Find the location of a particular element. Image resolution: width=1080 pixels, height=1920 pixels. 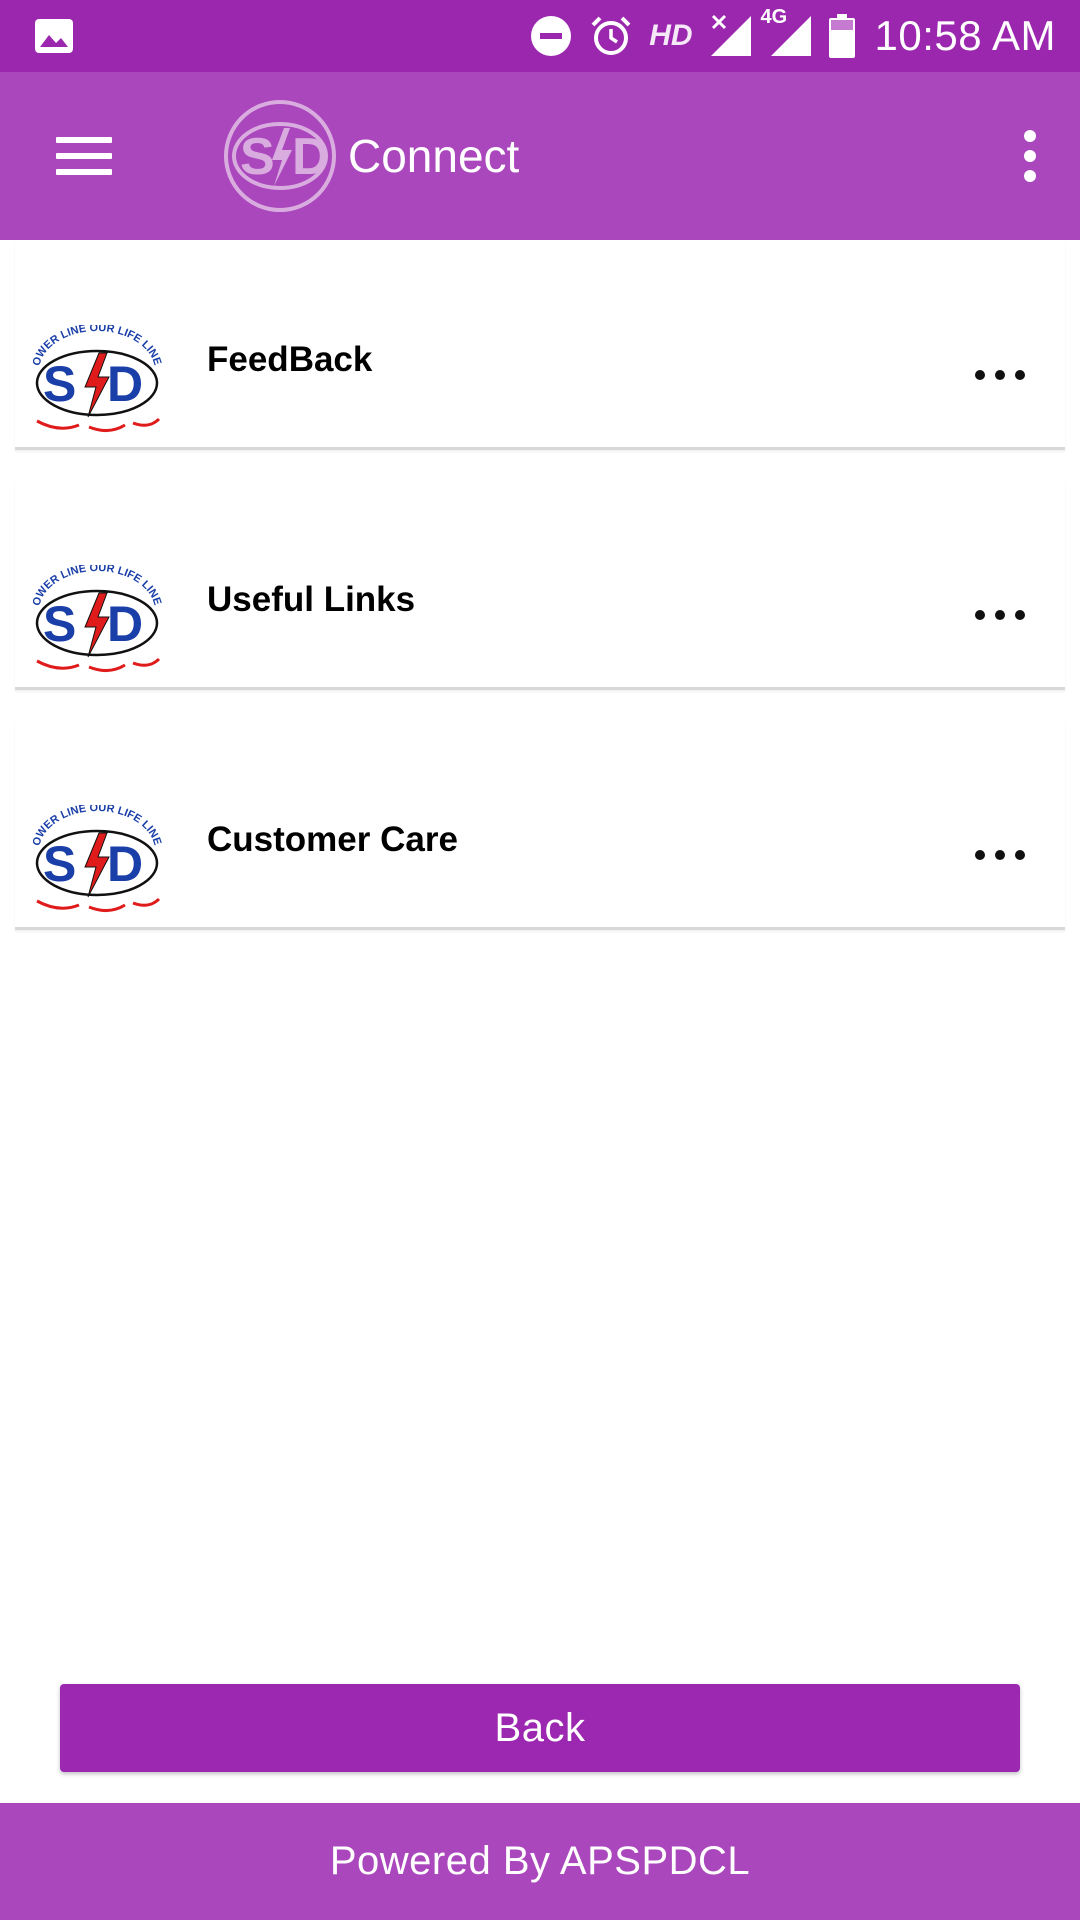

network-type-label: 4G is located at coordinates (774, 17).